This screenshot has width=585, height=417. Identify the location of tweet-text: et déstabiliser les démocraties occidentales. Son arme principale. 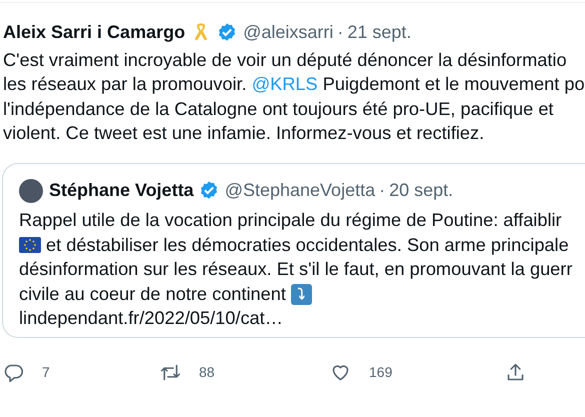
(307, 245).